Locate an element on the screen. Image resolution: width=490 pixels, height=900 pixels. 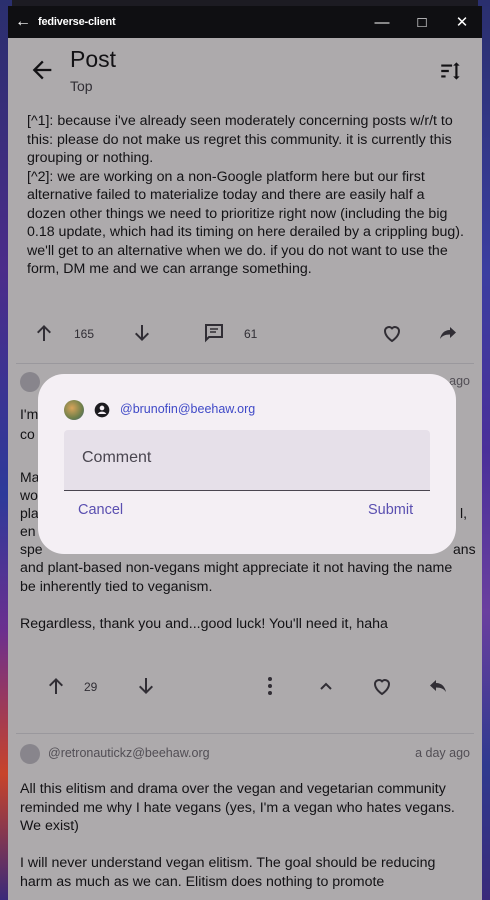
window-titlebar: ← fediverse-client — □ ✕ is located at coordinates (245, 22).